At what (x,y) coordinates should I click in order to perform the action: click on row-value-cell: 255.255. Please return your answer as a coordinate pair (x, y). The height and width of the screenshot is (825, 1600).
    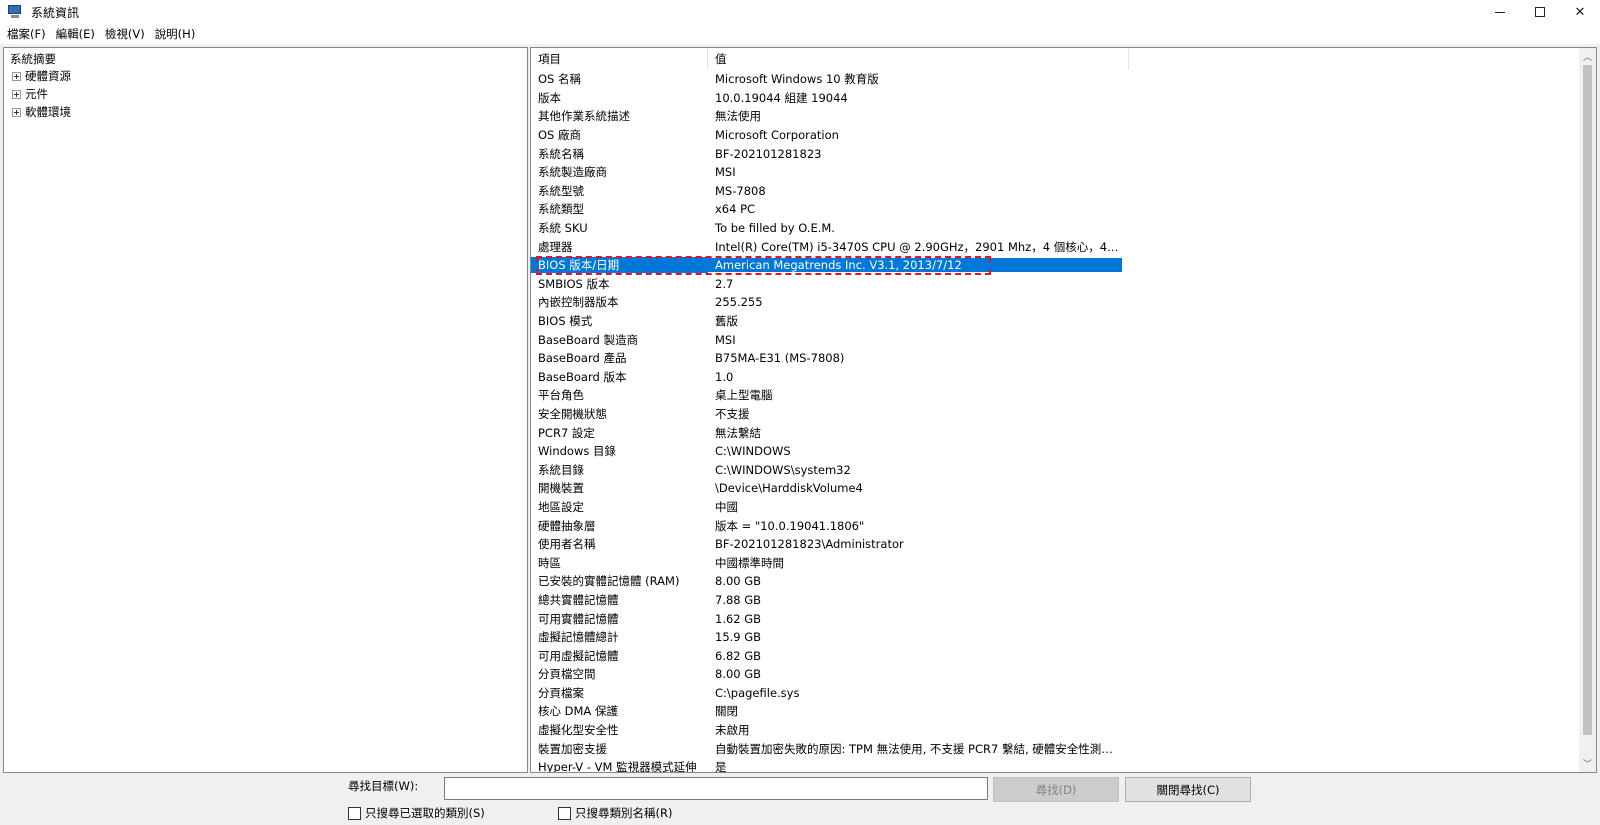
    Looking at the image, I should click on (739, 302).